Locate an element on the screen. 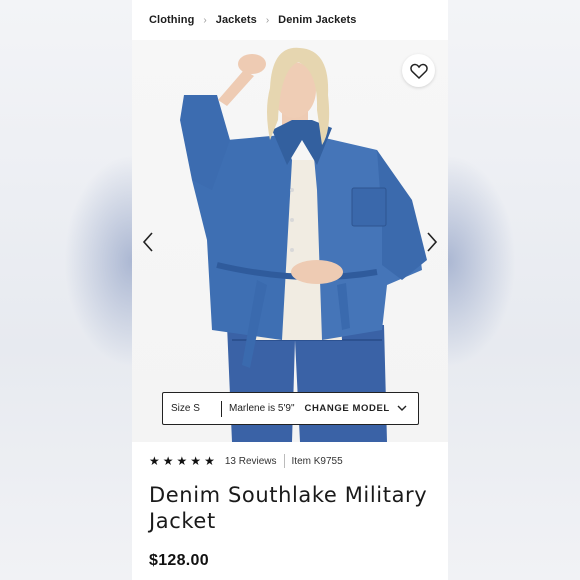 This screenshot has height=580, width=580. change-model-button: CHANGE MODEL is located at coordinates (356, 408).